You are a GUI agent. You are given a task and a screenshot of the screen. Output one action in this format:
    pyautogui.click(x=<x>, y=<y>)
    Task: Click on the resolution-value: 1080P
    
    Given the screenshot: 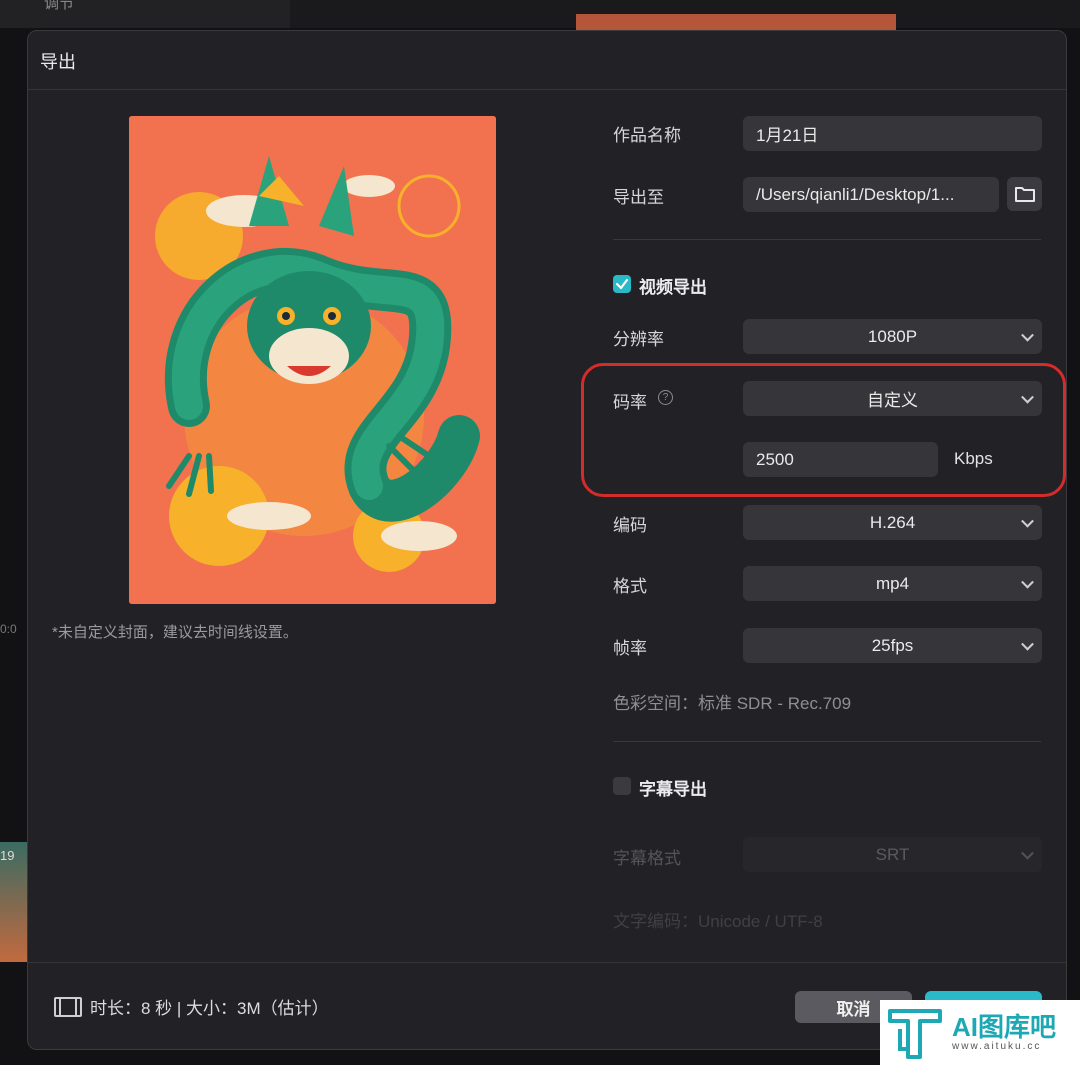 What is the action you would take?
    pyautogui.click(x=892, y=336)
    